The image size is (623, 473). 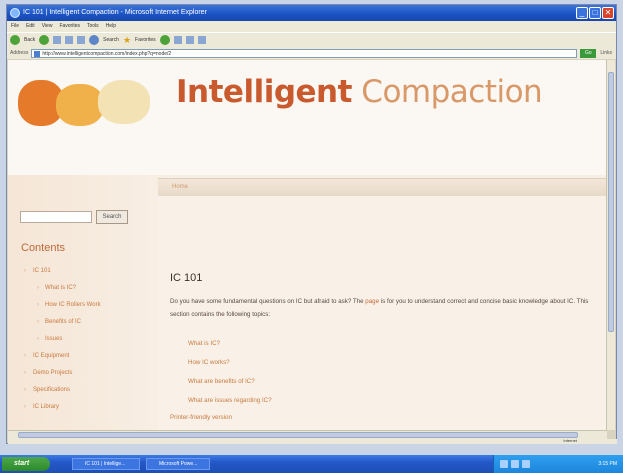 I want to click on home-icon, so click(x=81, y=40).